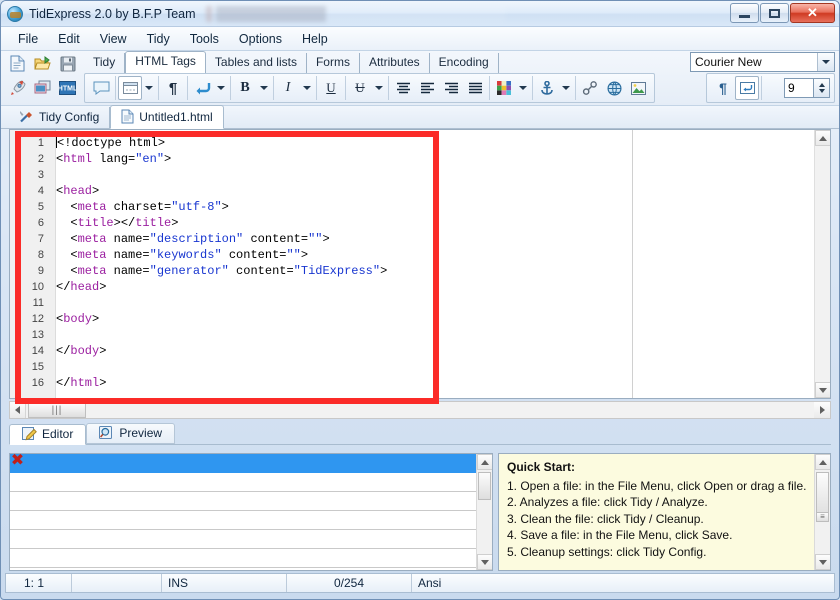  What do you see at coordinates (114, 223) in the screenshot?
I see `code-line-text: <title></title>` at bounding box center [114, 223].